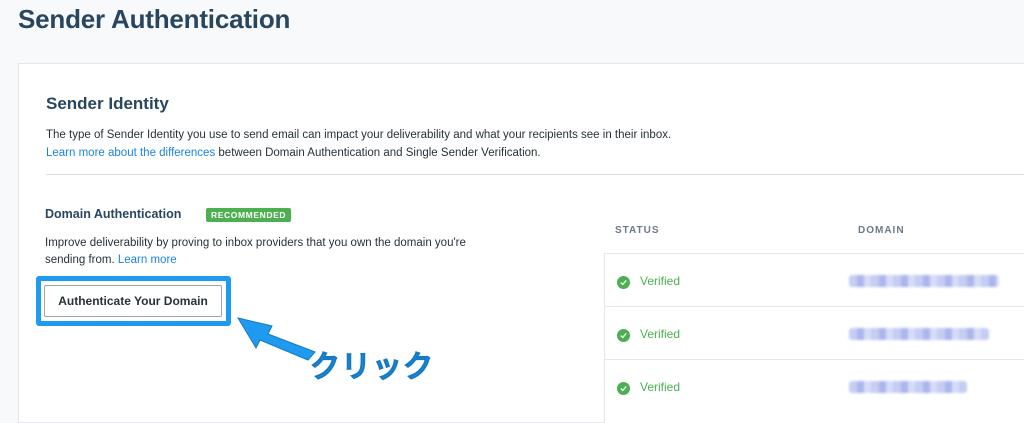  Describe the element at coordinates (276, 339) in the screenshot. I see `pointer-arrow-icon` at that location.